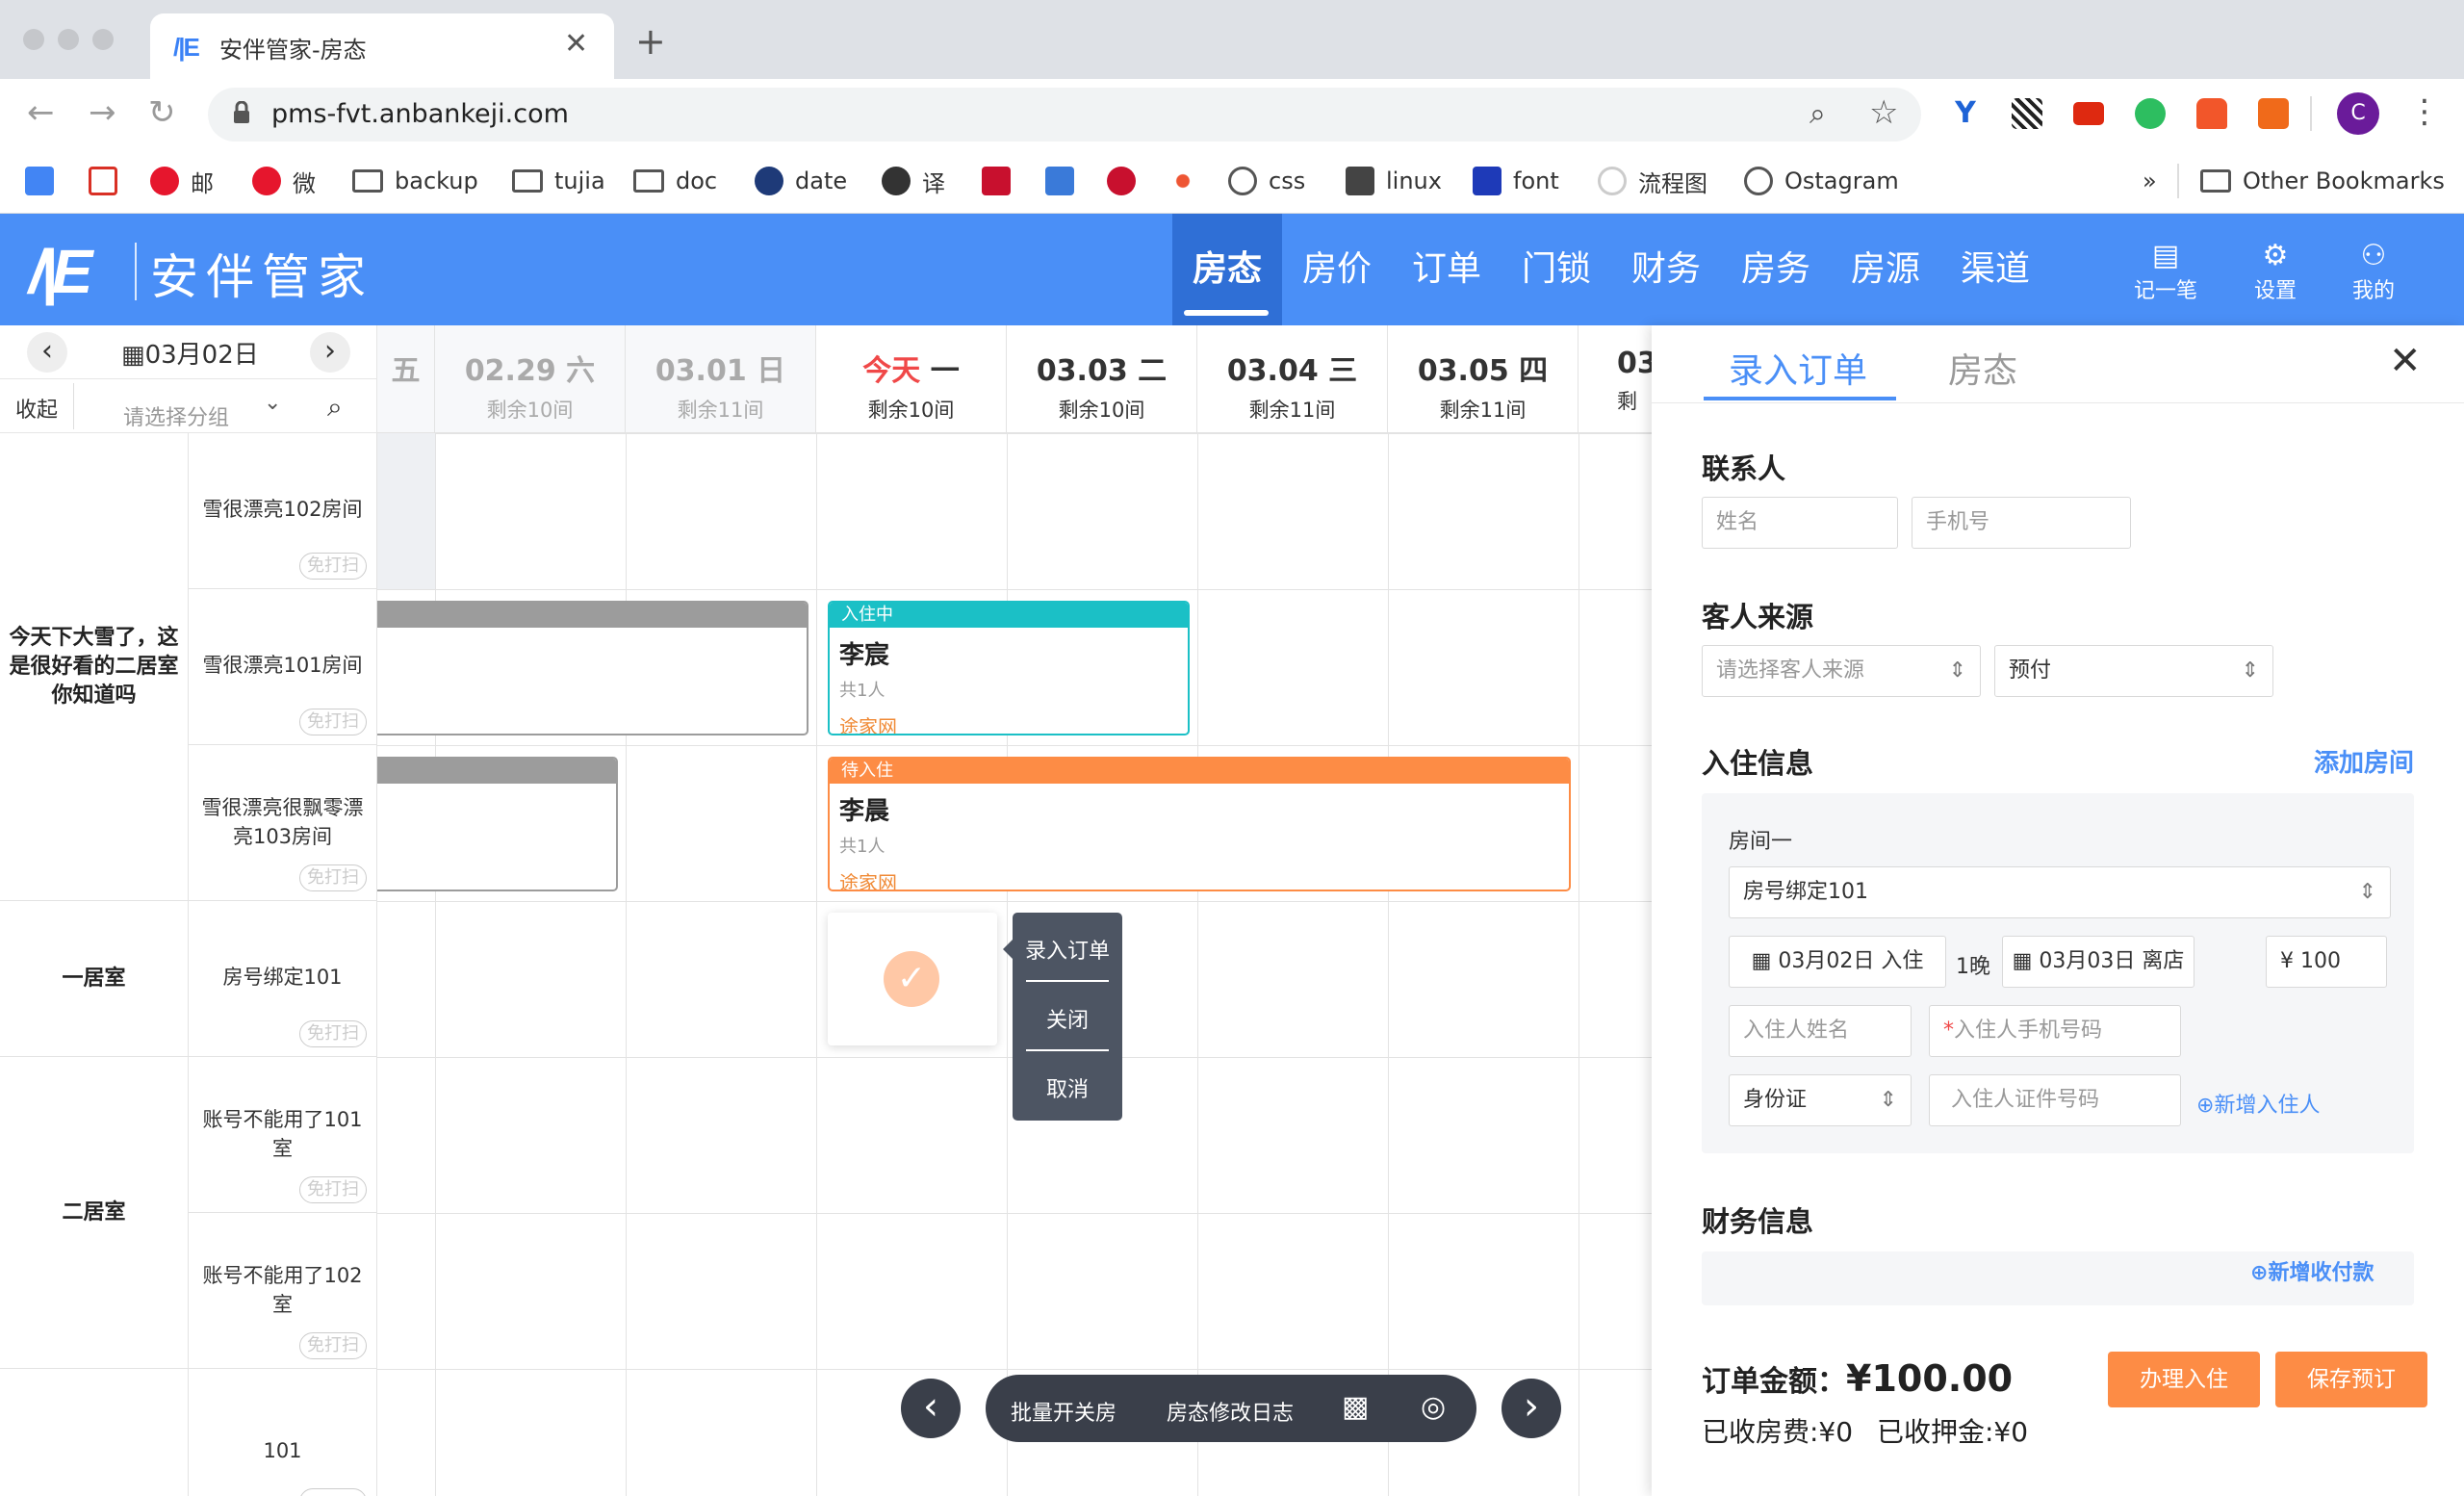 This screenshot has height=1496, width=2464. Describe the element at coordinates (1102, 379) in the screenshot. I see `day-header: 03.03 二剩余10间` at that location.